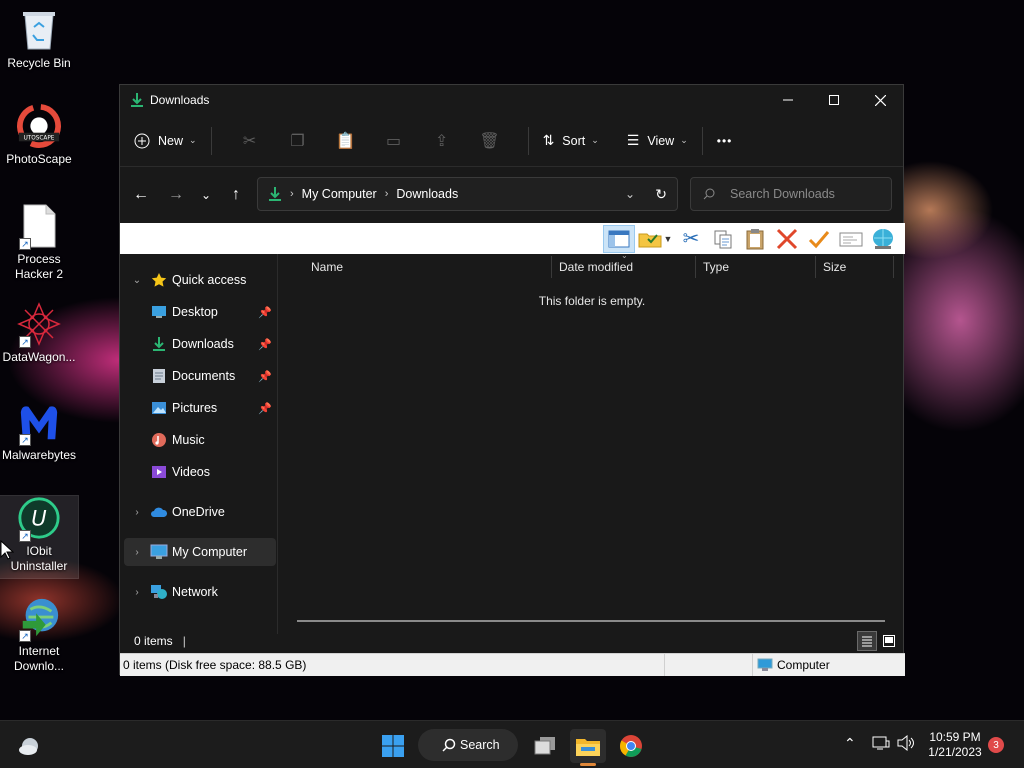 This screenshot has width=1024, height=768. I want to click on new-button: New ⌄, so click(165, 141).